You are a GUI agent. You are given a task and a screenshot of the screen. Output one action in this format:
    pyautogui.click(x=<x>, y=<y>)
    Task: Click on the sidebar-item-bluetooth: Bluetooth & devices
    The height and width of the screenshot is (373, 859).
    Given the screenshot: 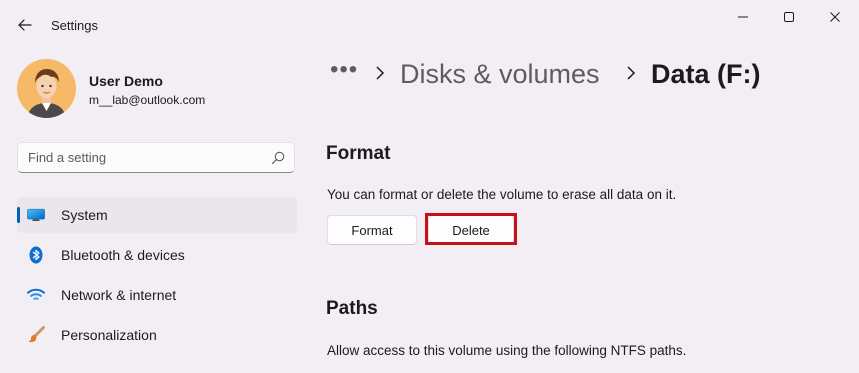 What is the action you would take?
    pyautogui.click(x=157, y=255)
    